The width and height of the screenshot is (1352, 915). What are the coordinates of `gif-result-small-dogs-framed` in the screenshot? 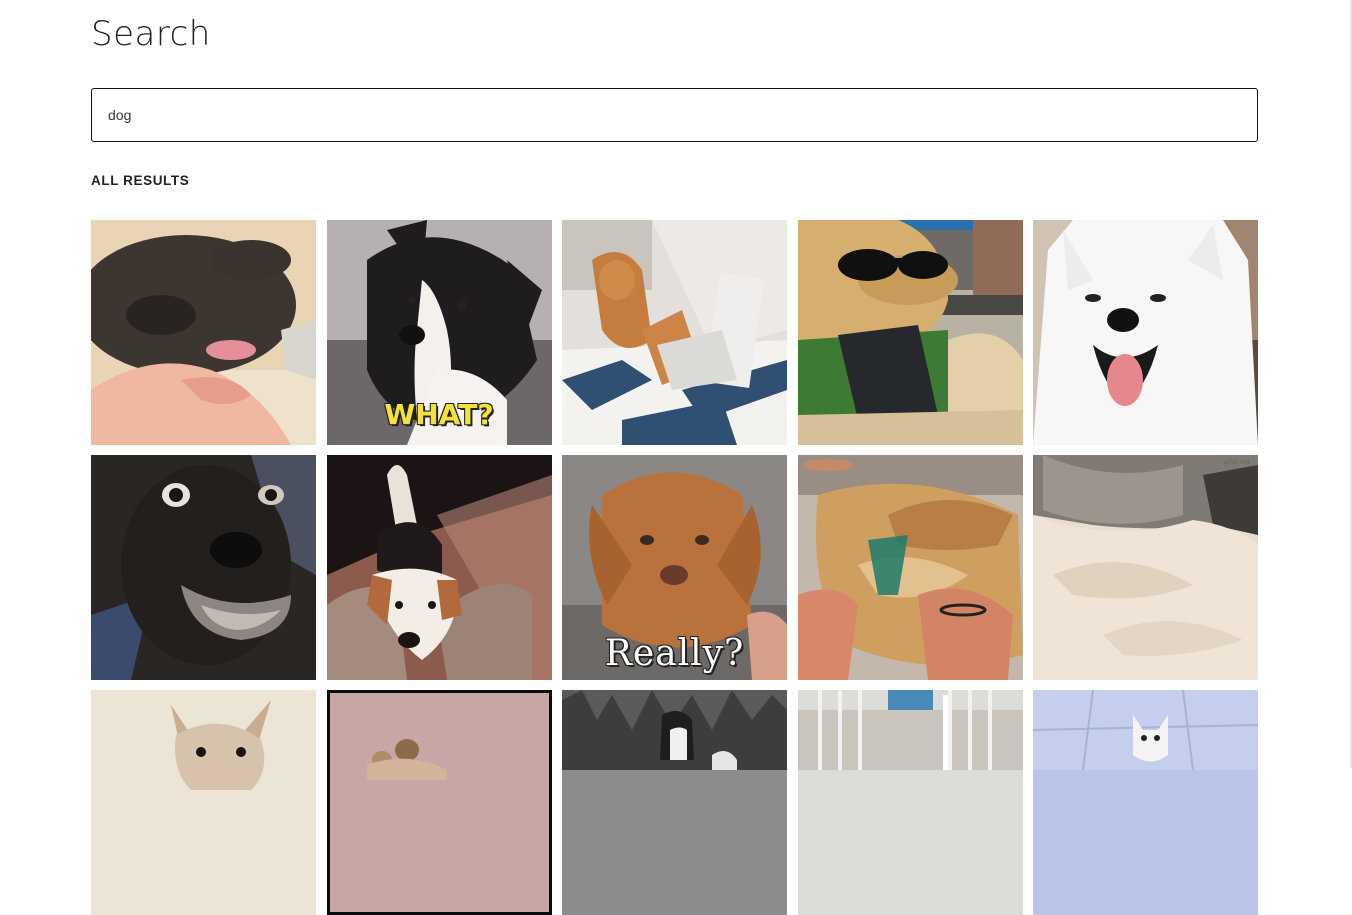 It's located at (439, 802).